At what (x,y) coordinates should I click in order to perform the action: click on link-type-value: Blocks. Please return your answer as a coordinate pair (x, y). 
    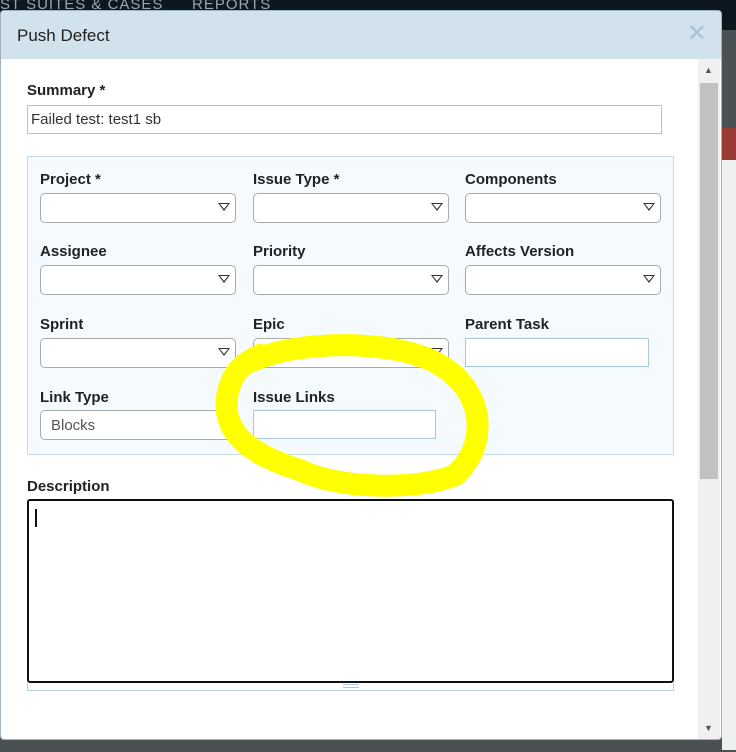
    Looking at the image, I should click on (73, 425).